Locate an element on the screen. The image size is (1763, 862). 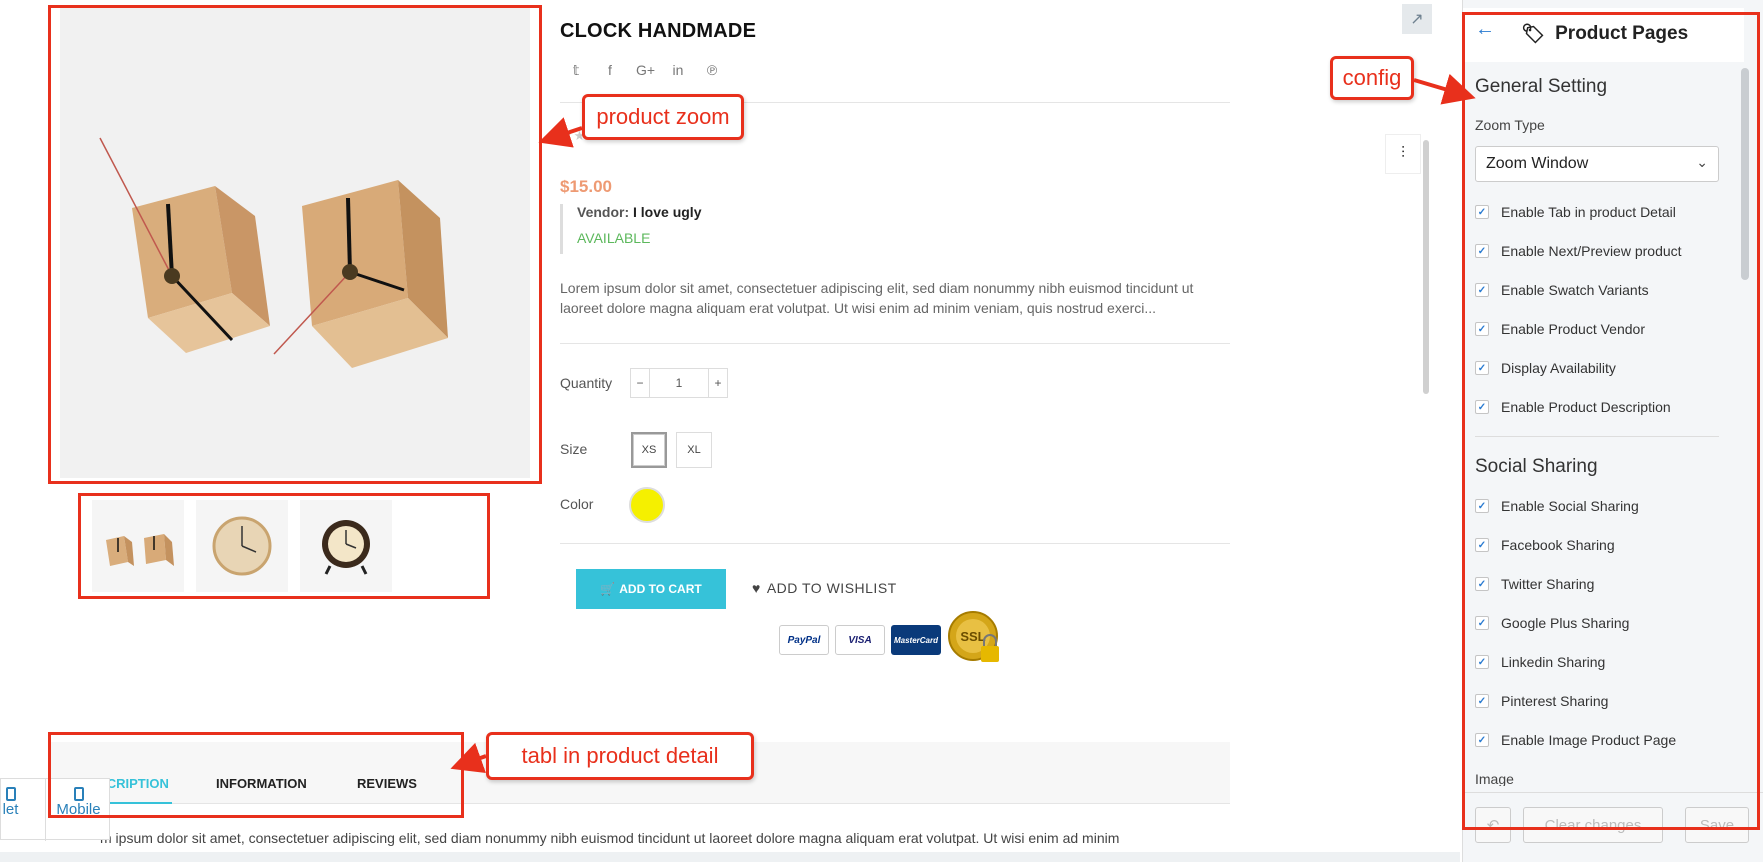
quantity-stepper: − 1 + is located at coordinates (679, 383).